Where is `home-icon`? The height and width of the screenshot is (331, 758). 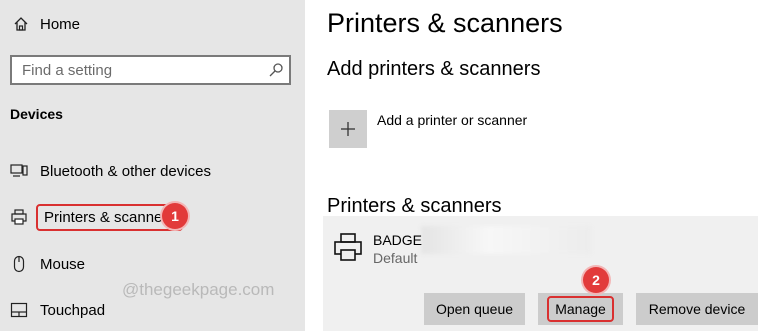 home-icon is located at coordinates (21, 24).